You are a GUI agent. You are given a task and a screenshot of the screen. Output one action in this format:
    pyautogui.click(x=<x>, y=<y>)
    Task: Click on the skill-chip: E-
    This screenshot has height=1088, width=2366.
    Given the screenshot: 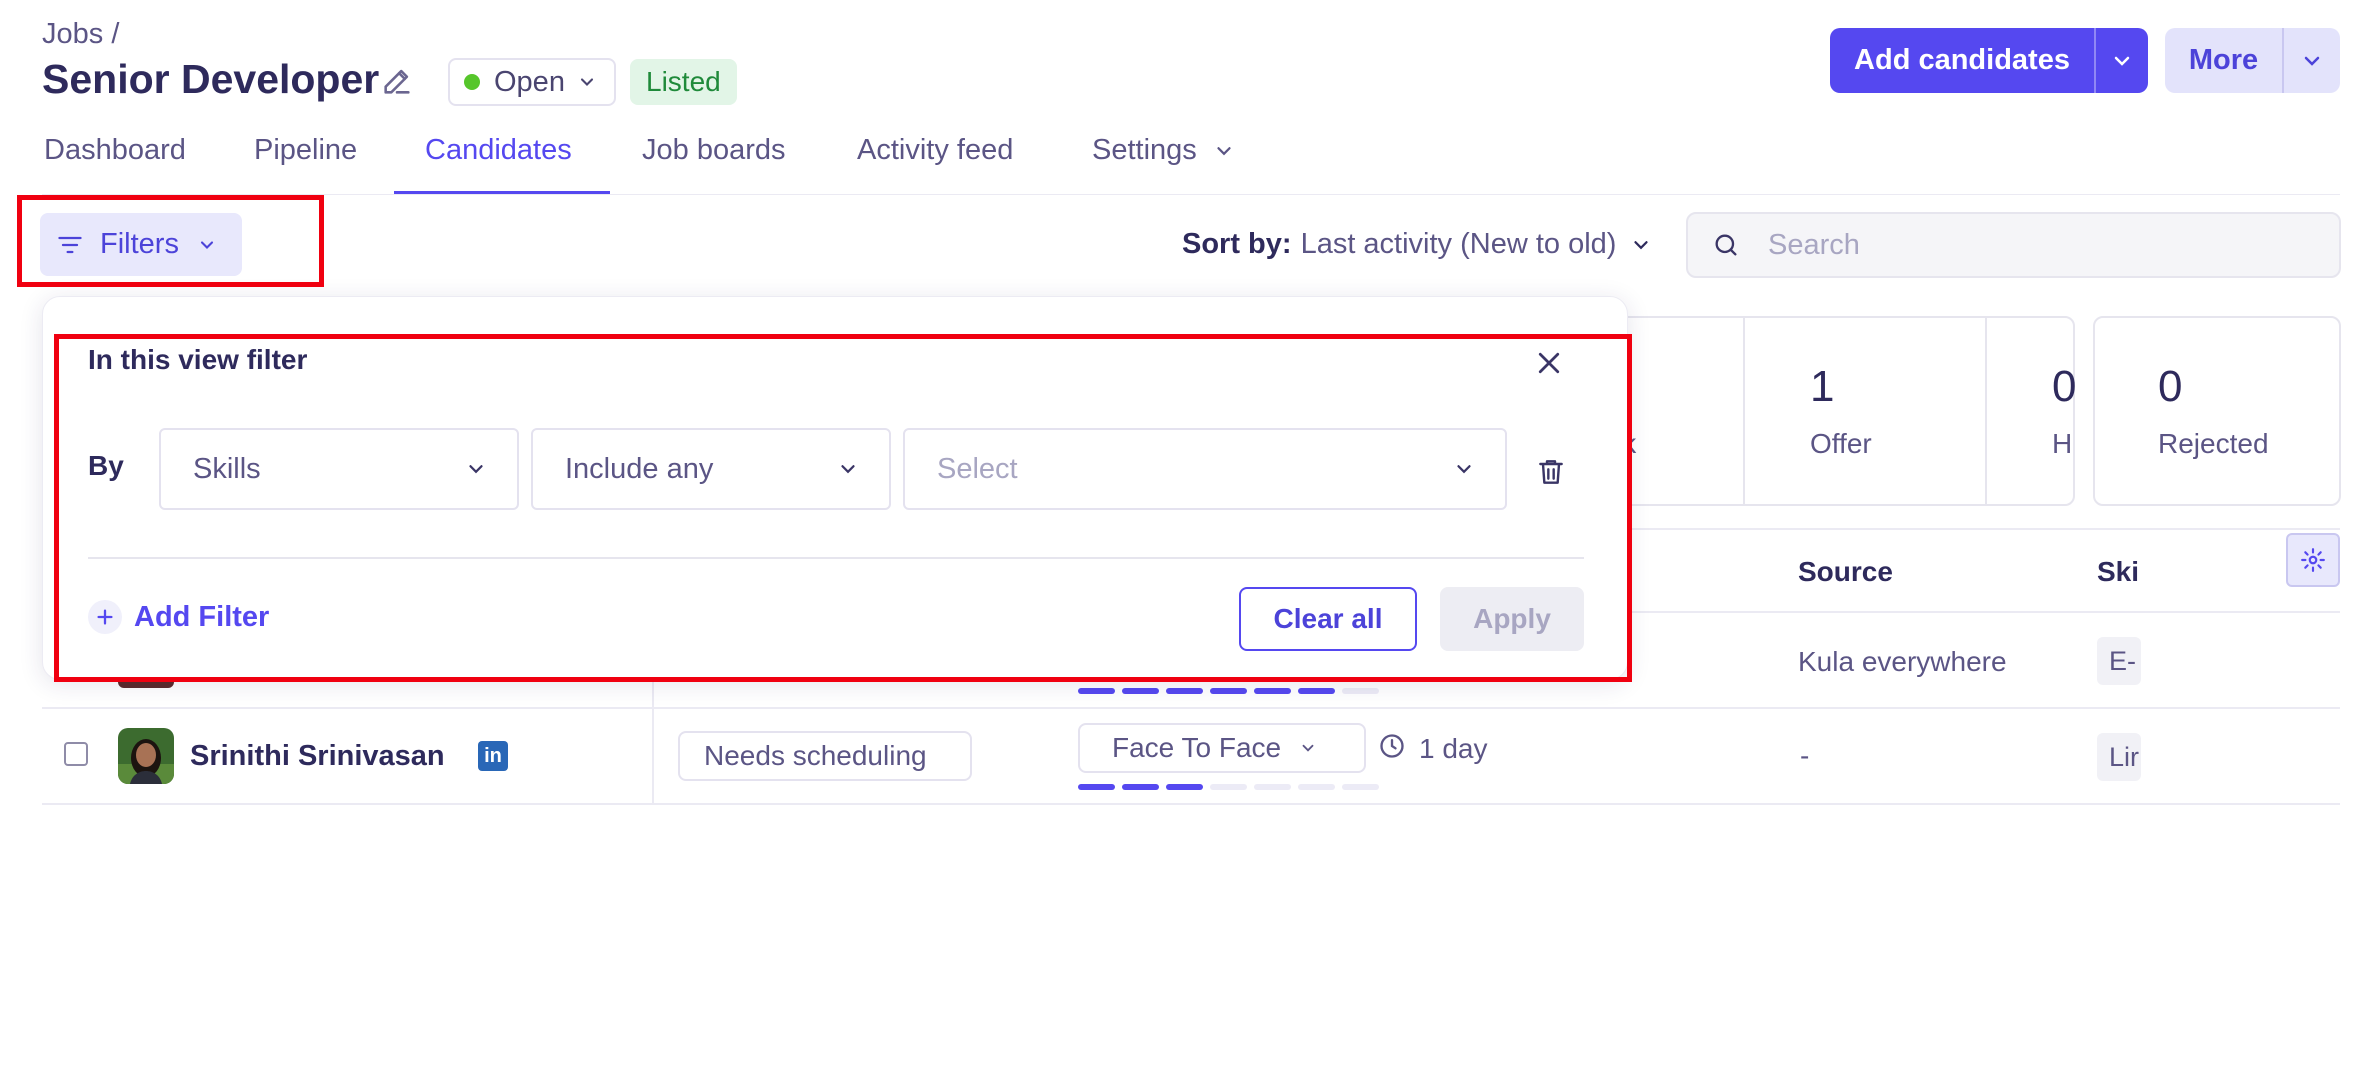 What is the action you would take?
    pyautogui.click(x=2119, y=661)
    